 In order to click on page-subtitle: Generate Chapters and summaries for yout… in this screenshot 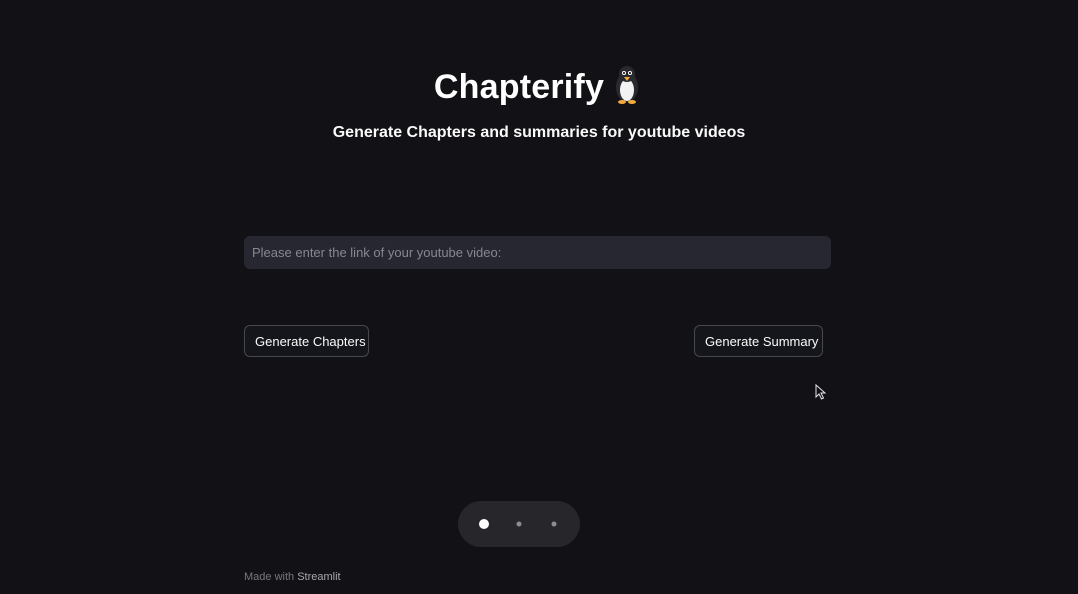, I will do `click(539, 132)`.